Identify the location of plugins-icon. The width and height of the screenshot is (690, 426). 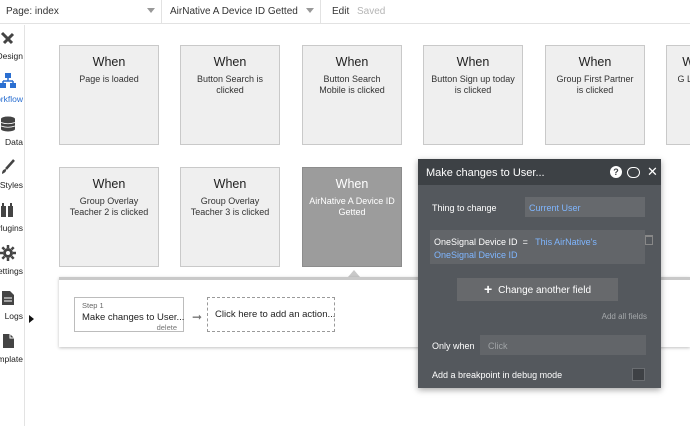
(7, 210).